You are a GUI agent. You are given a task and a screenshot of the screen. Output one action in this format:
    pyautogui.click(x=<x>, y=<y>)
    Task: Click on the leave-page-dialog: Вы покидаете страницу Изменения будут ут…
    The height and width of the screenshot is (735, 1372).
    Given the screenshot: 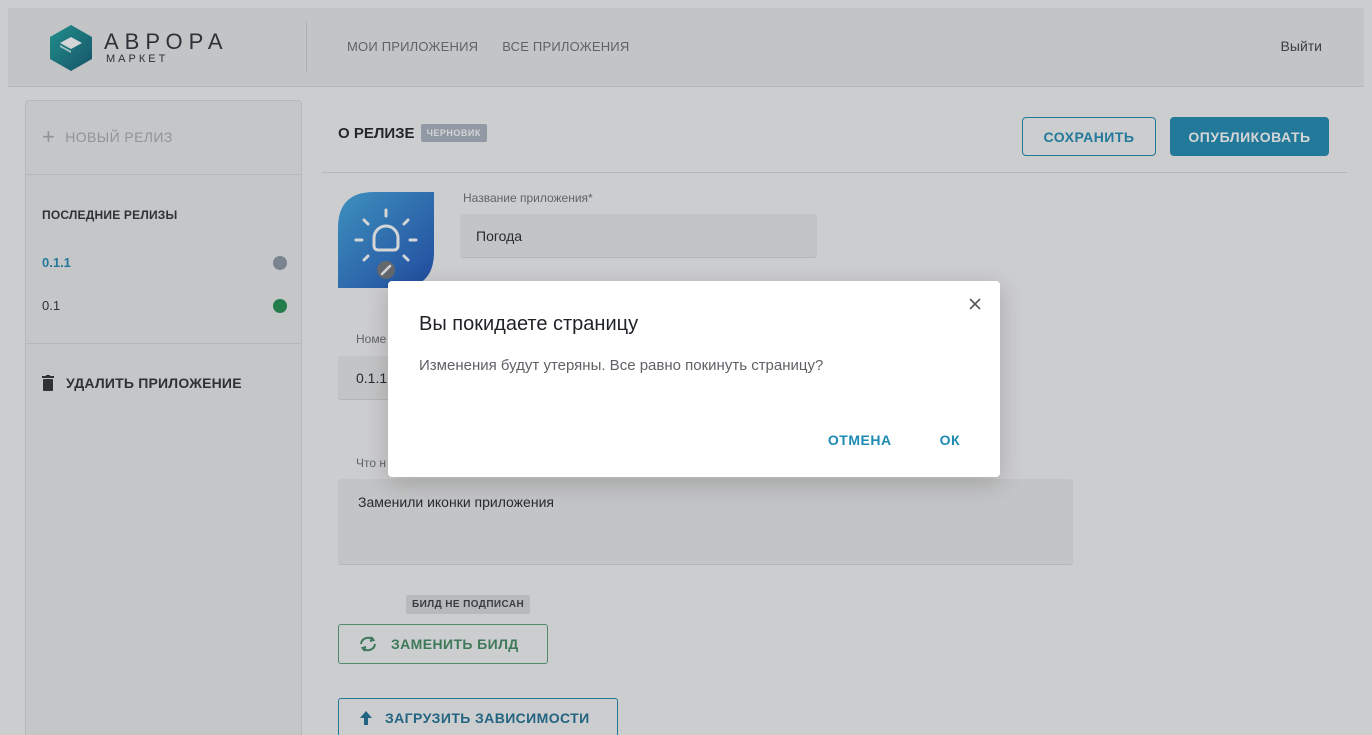 What is the action you would take?
    pyautogui.click(x=694, y=379)
    